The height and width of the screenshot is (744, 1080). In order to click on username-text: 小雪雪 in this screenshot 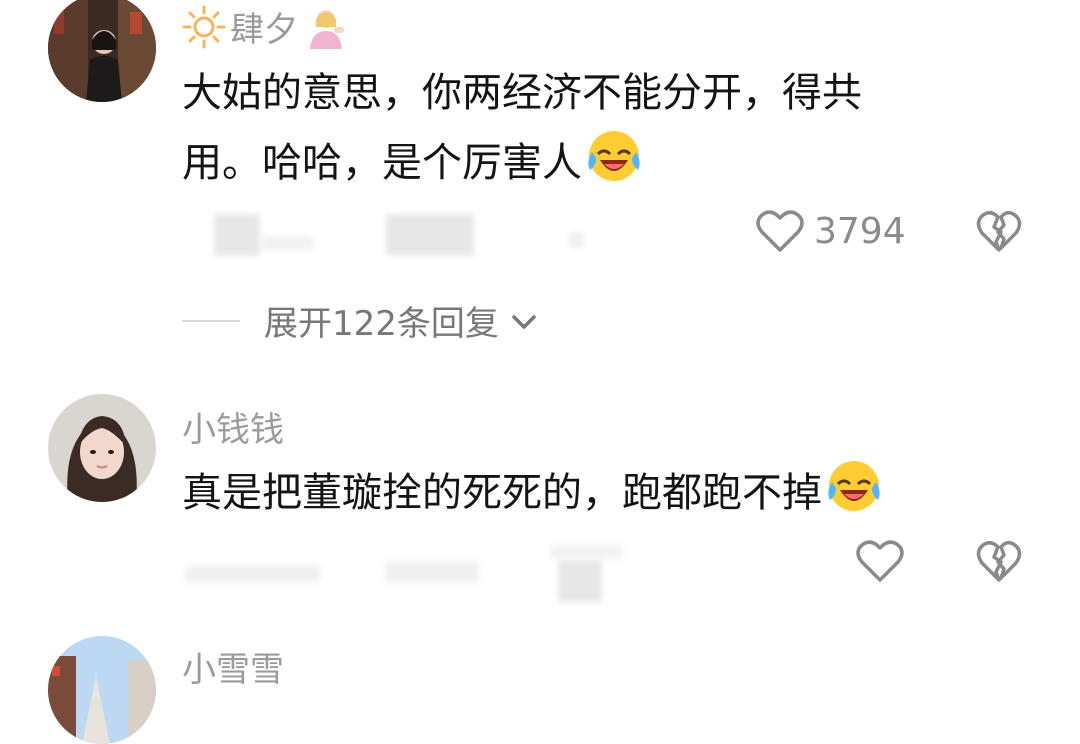, I will do `click(233, 670)`.